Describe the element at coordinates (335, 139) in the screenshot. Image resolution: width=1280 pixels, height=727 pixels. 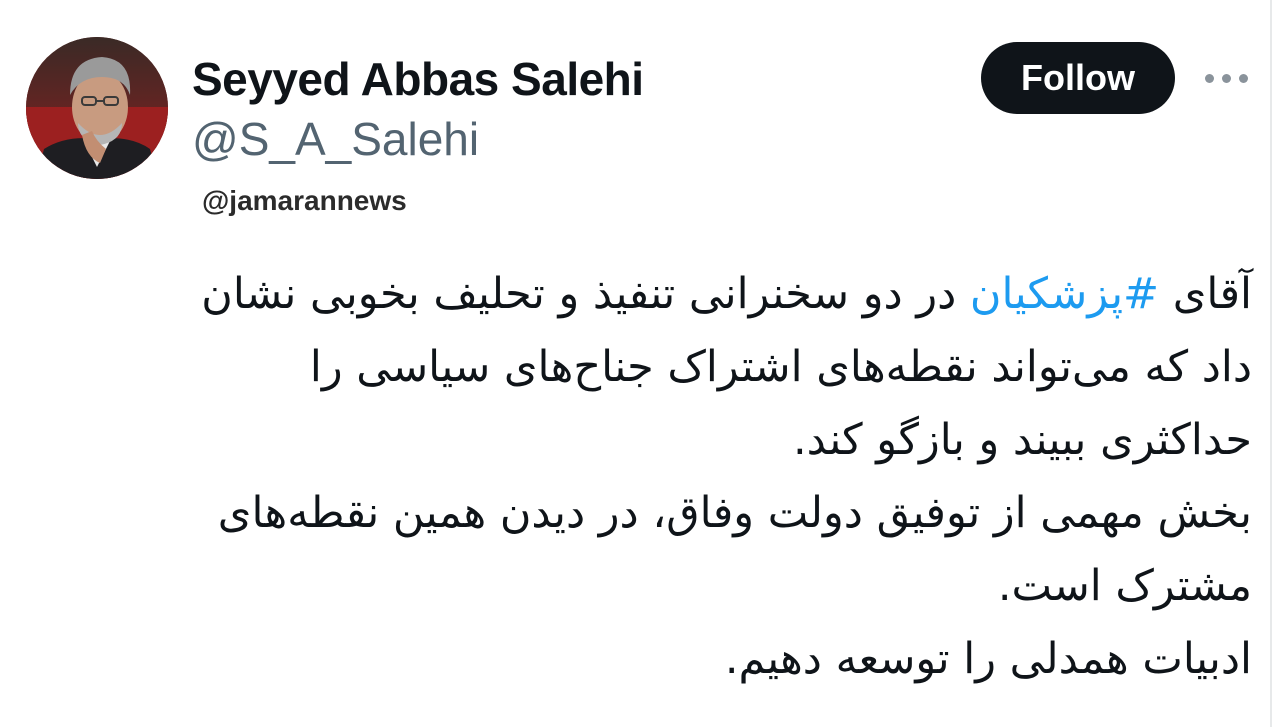
I see `author-handle: @S_A_Salehi` at that location.